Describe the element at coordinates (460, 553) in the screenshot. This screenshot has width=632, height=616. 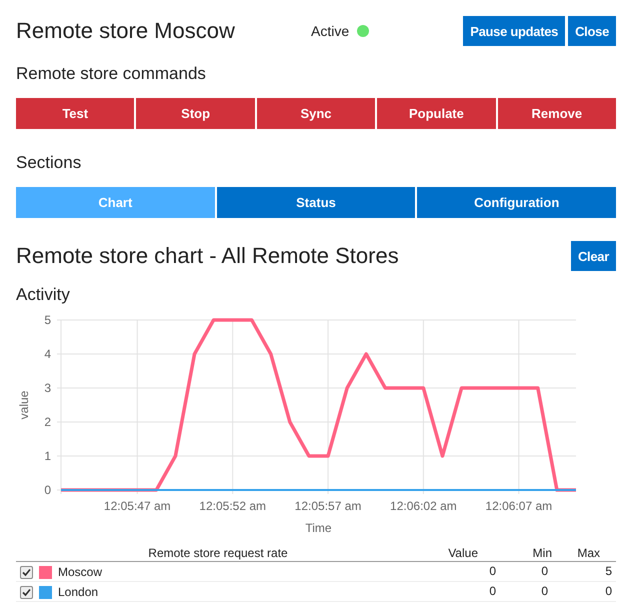
I see `column-header: Value` at that location.